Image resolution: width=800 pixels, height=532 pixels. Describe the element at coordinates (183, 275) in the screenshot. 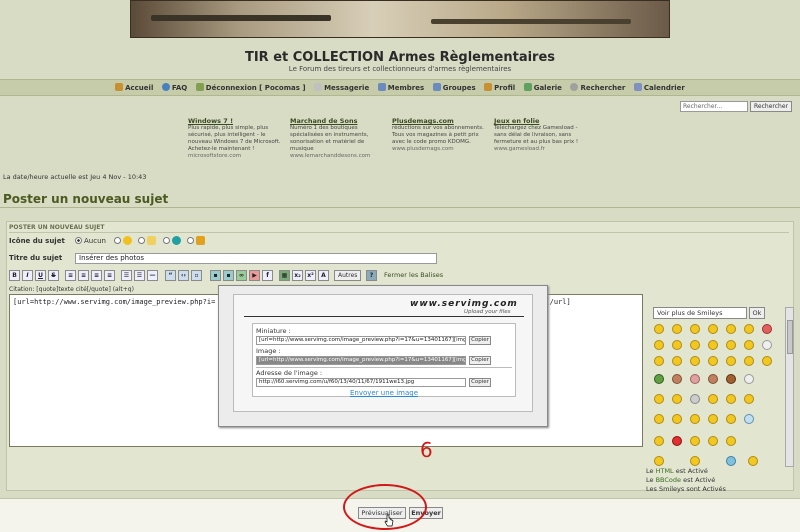

I see `code-icon: ‹›` at that location.